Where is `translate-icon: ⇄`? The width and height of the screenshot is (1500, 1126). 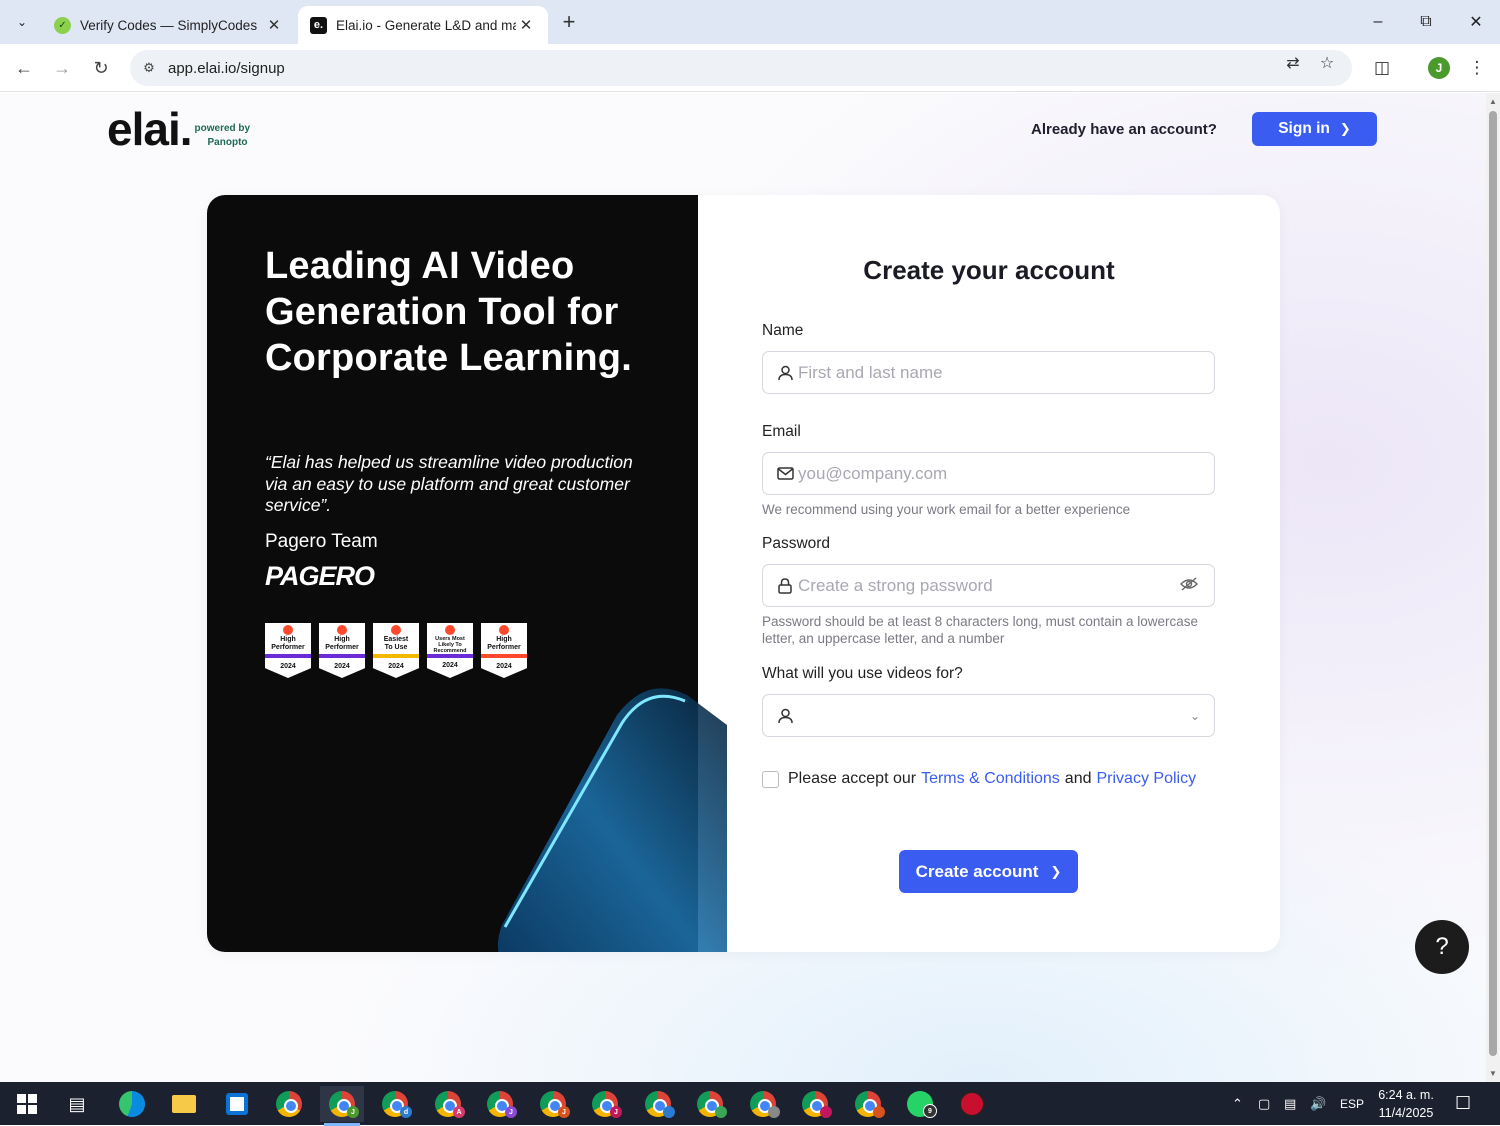
translate-icon: ⇄ is located at coordinates (1293, 63).